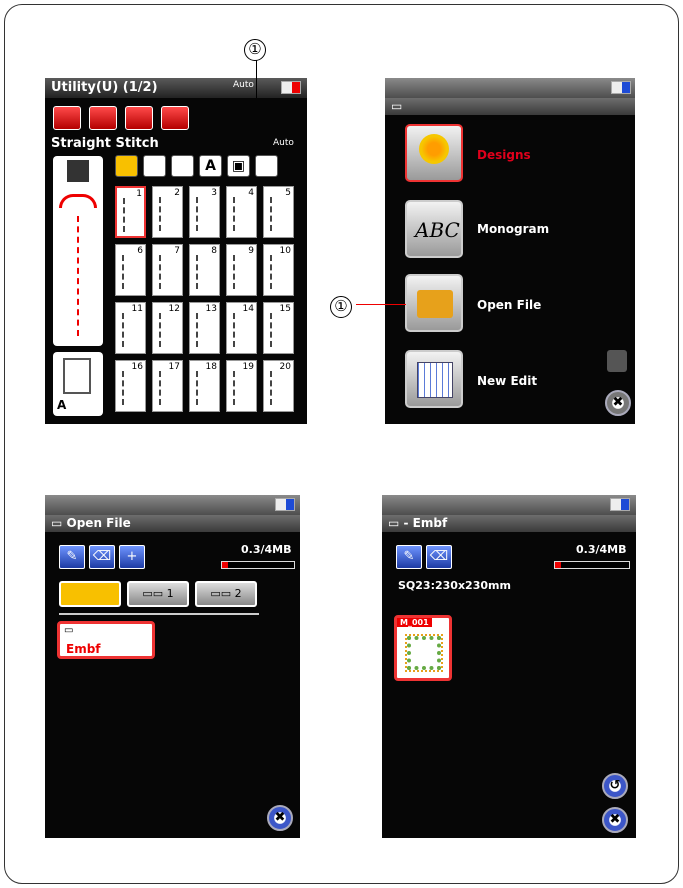  What do you see at coordinates (241, 270) in the screenshot?
I see `stitch-cell-9: 9` at bounding box center [241, 270].